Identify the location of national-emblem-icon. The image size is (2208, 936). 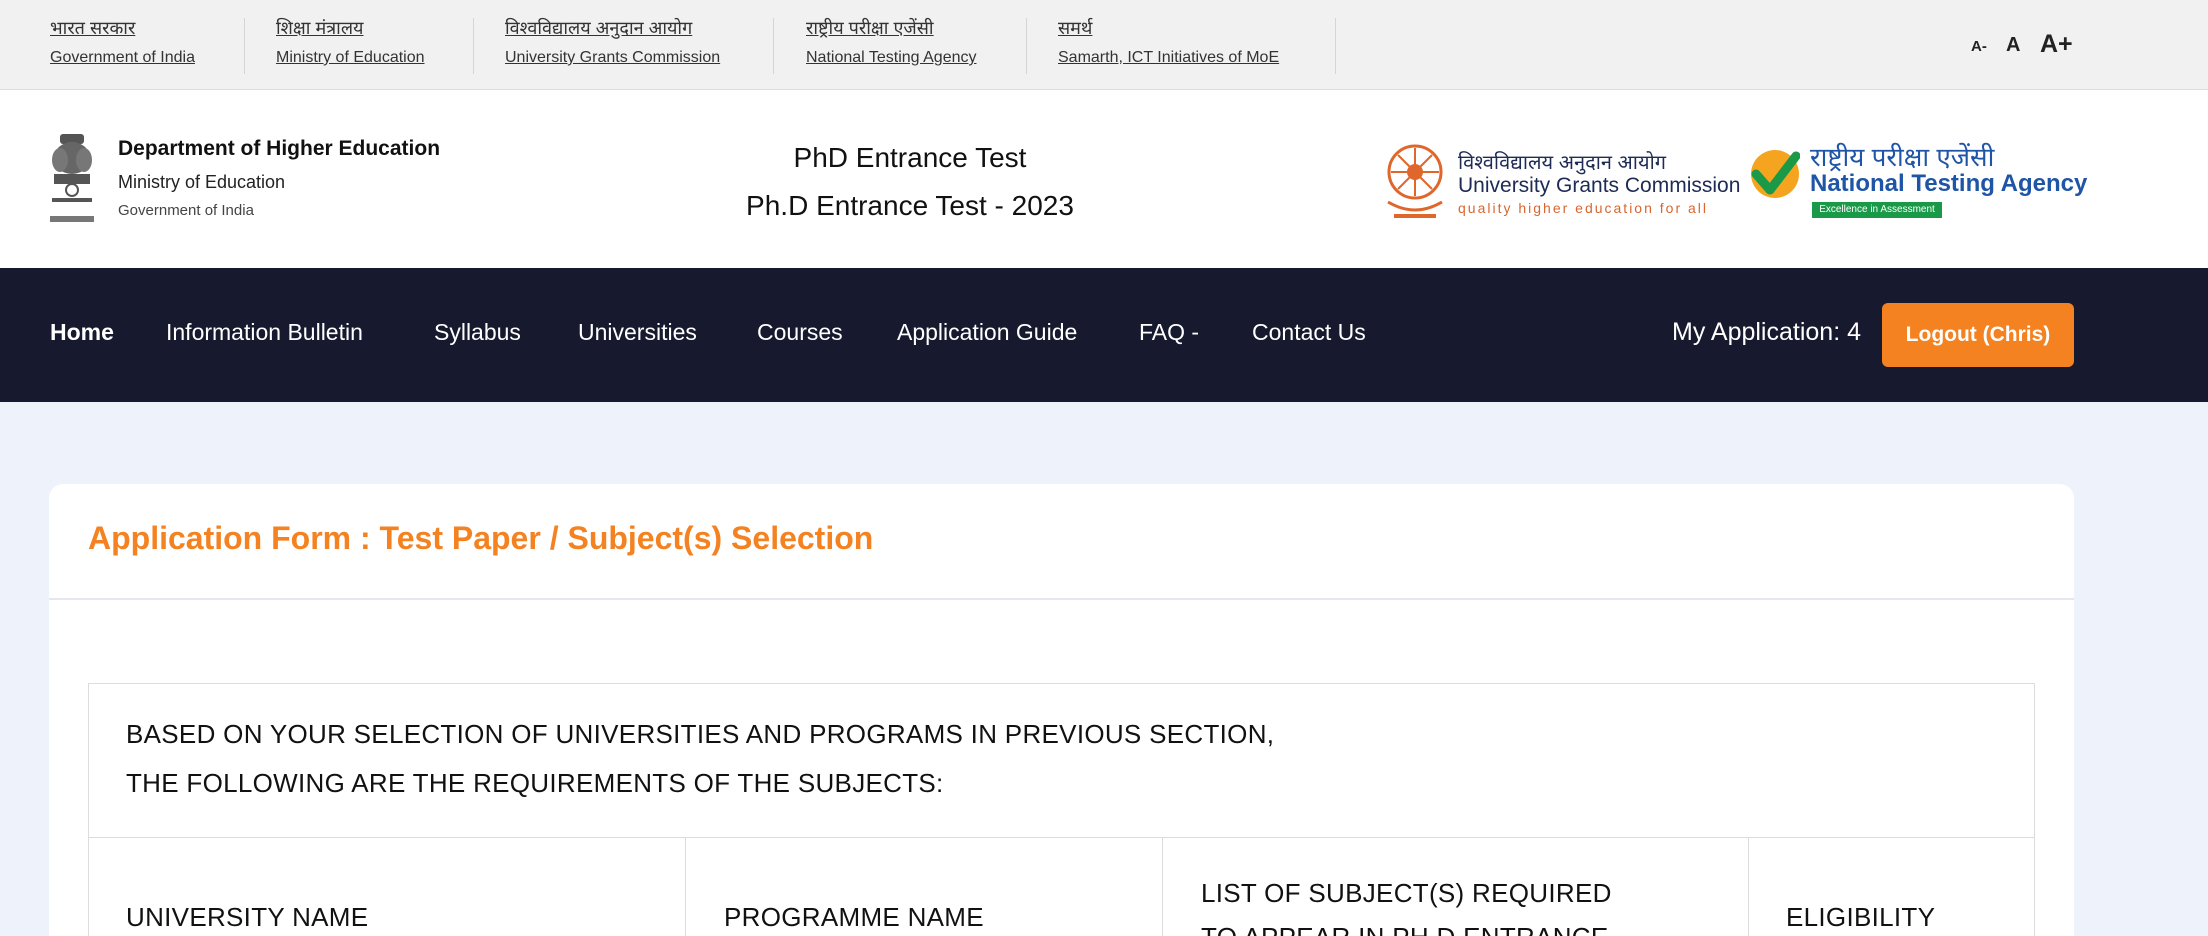
(72, 178).